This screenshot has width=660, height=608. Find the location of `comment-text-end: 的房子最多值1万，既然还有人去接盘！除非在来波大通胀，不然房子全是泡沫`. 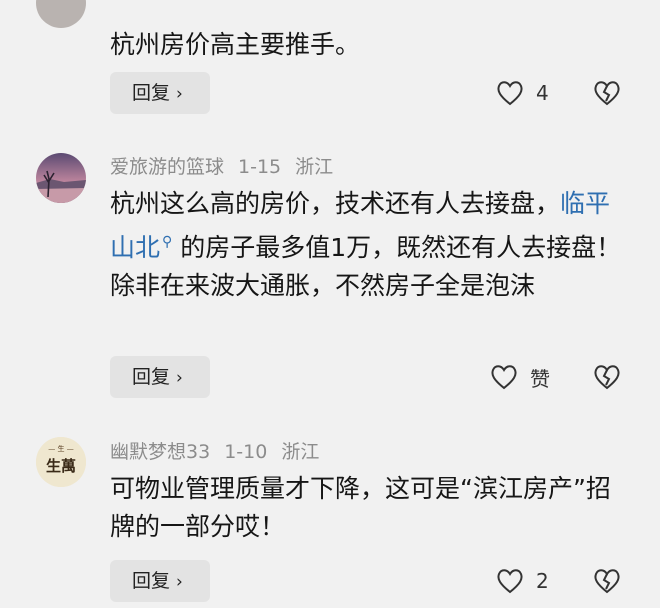

comment-text-end: 的房子最多值1万，既然还有人去接盘！除非在来波大通胀，不然房子全是泡沫 is located at coordinates (366, 266).